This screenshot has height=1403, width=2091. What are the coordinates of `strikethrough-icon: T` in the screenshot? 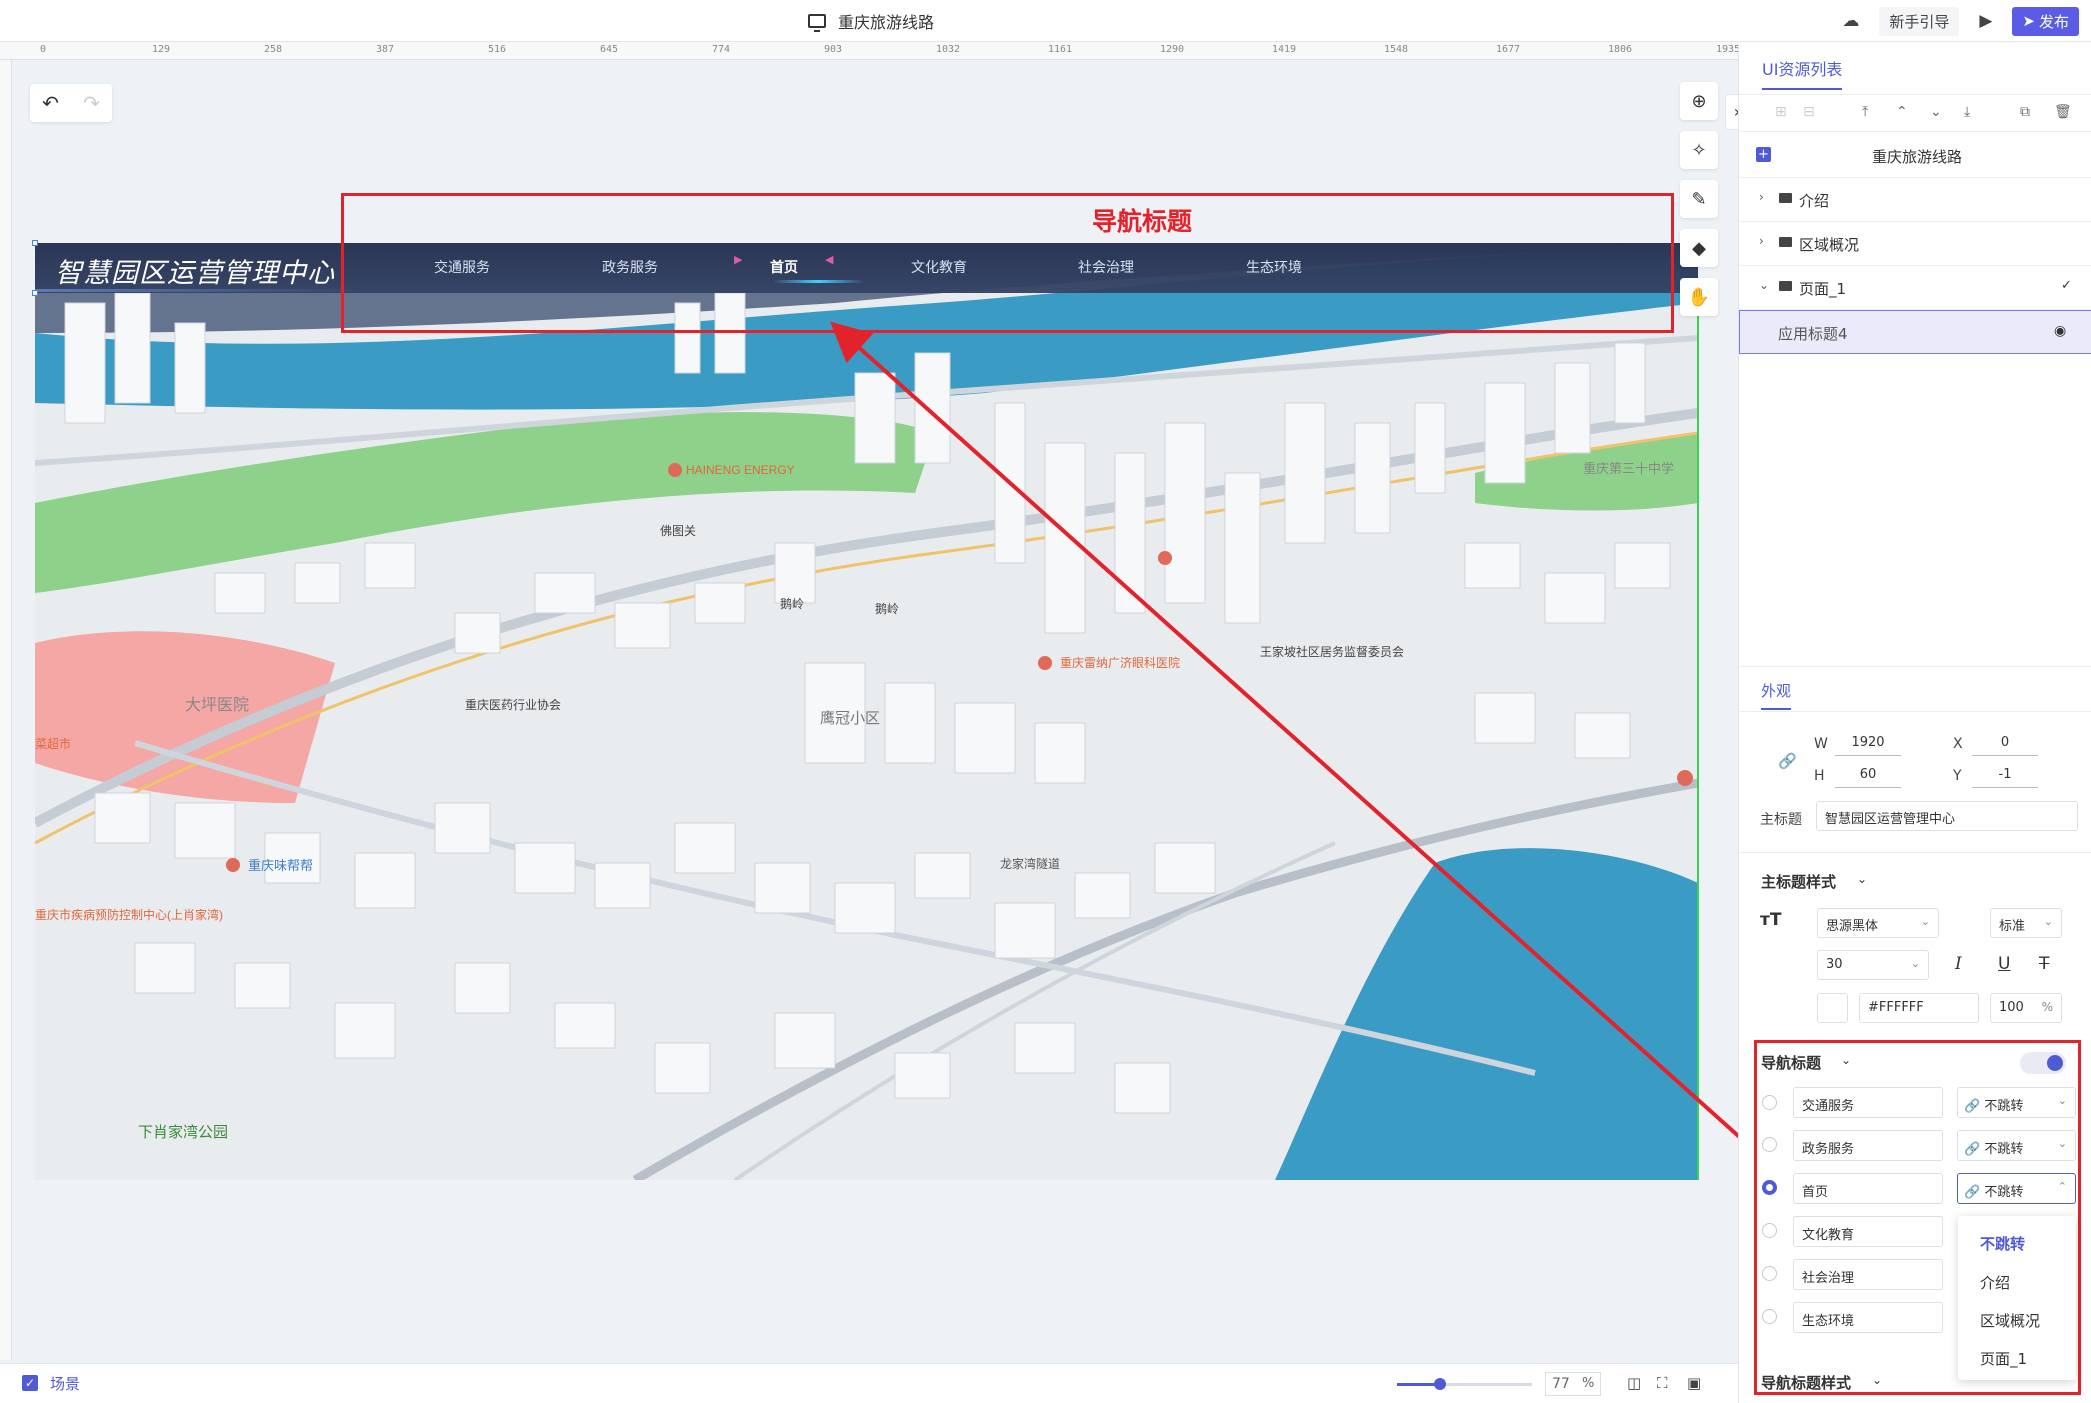 It's located at (2044, 964).